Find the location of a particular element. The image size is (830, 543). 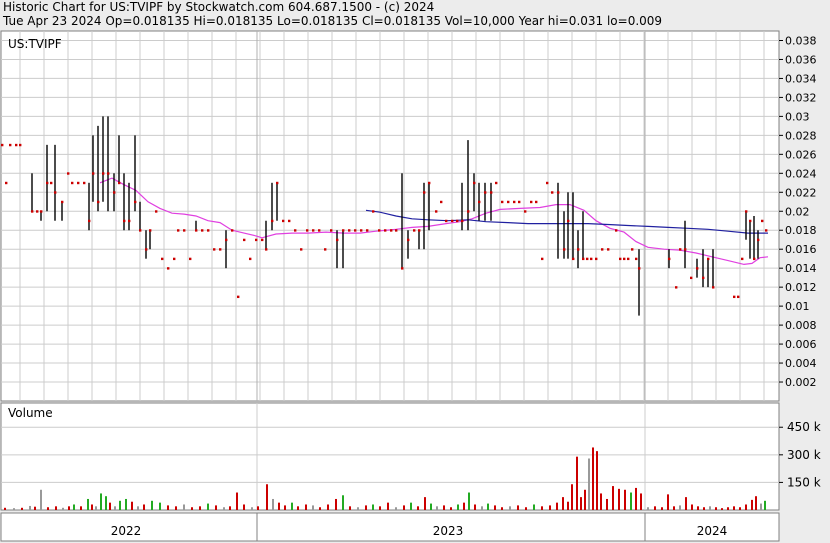

price-tick-label: 0.014 is located at coordinates (801, 268).